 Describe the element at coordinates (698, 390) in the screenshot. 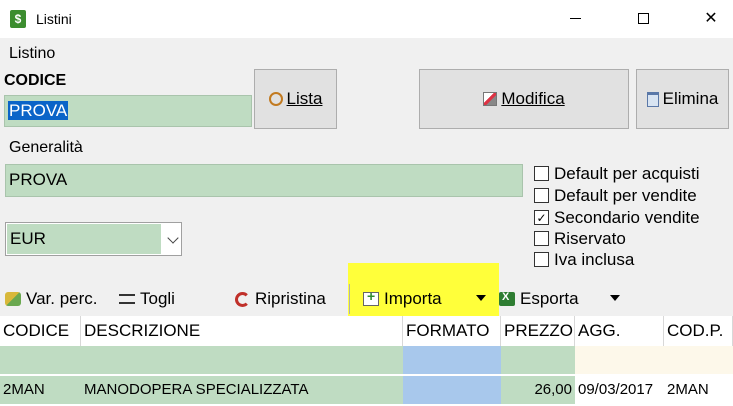

I see `cell-codp: 2MAN` at that location.